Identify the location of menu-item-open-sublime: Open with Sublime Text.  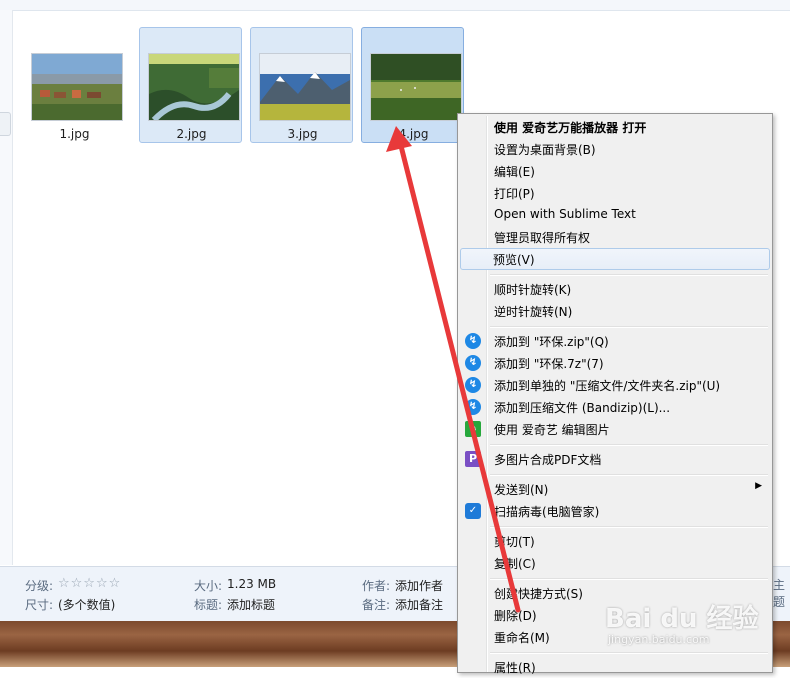
(615, 215).